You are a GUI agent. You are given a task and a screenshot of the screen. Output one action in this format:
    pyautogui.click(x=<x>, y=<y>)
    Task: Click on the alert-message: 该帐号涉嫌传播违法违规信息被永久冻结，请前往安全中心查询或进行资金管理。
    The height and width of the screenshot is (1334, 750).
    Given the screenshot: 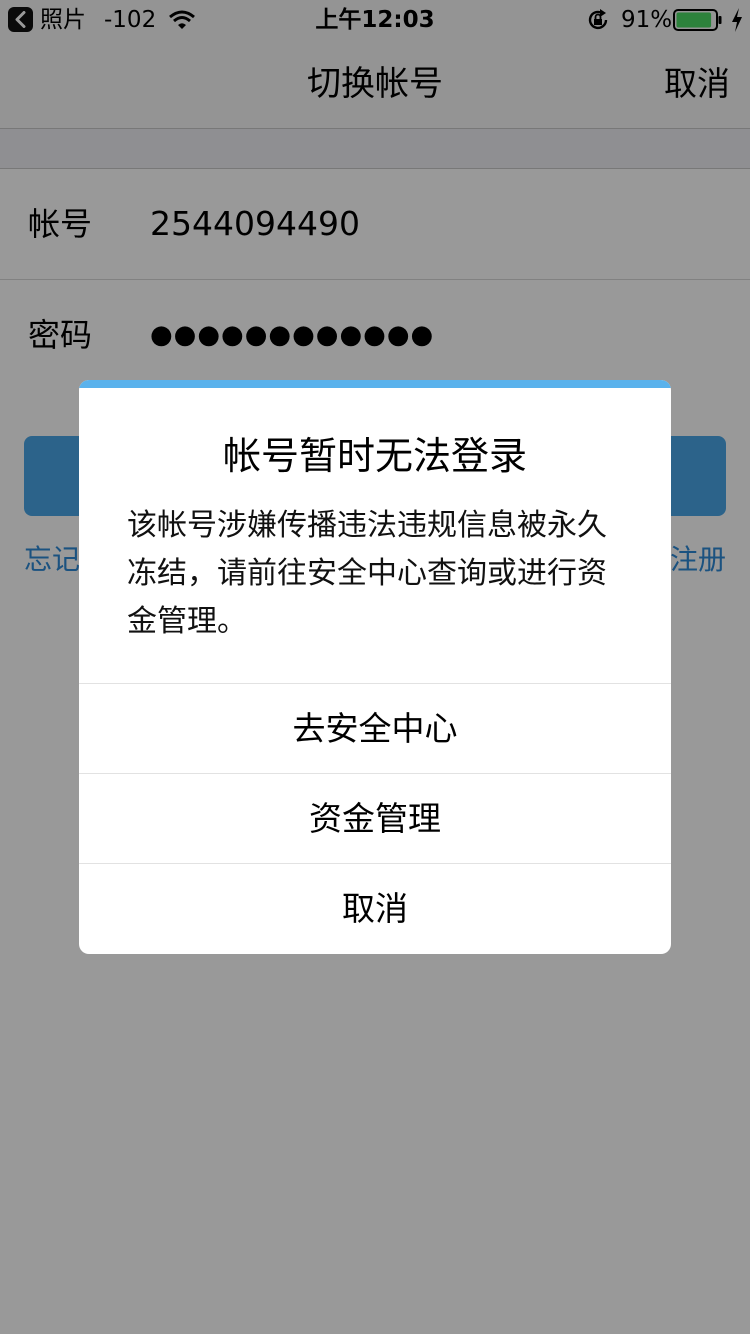 What is the action you would take?
    pyautogui.click(x=367, y=573)
    